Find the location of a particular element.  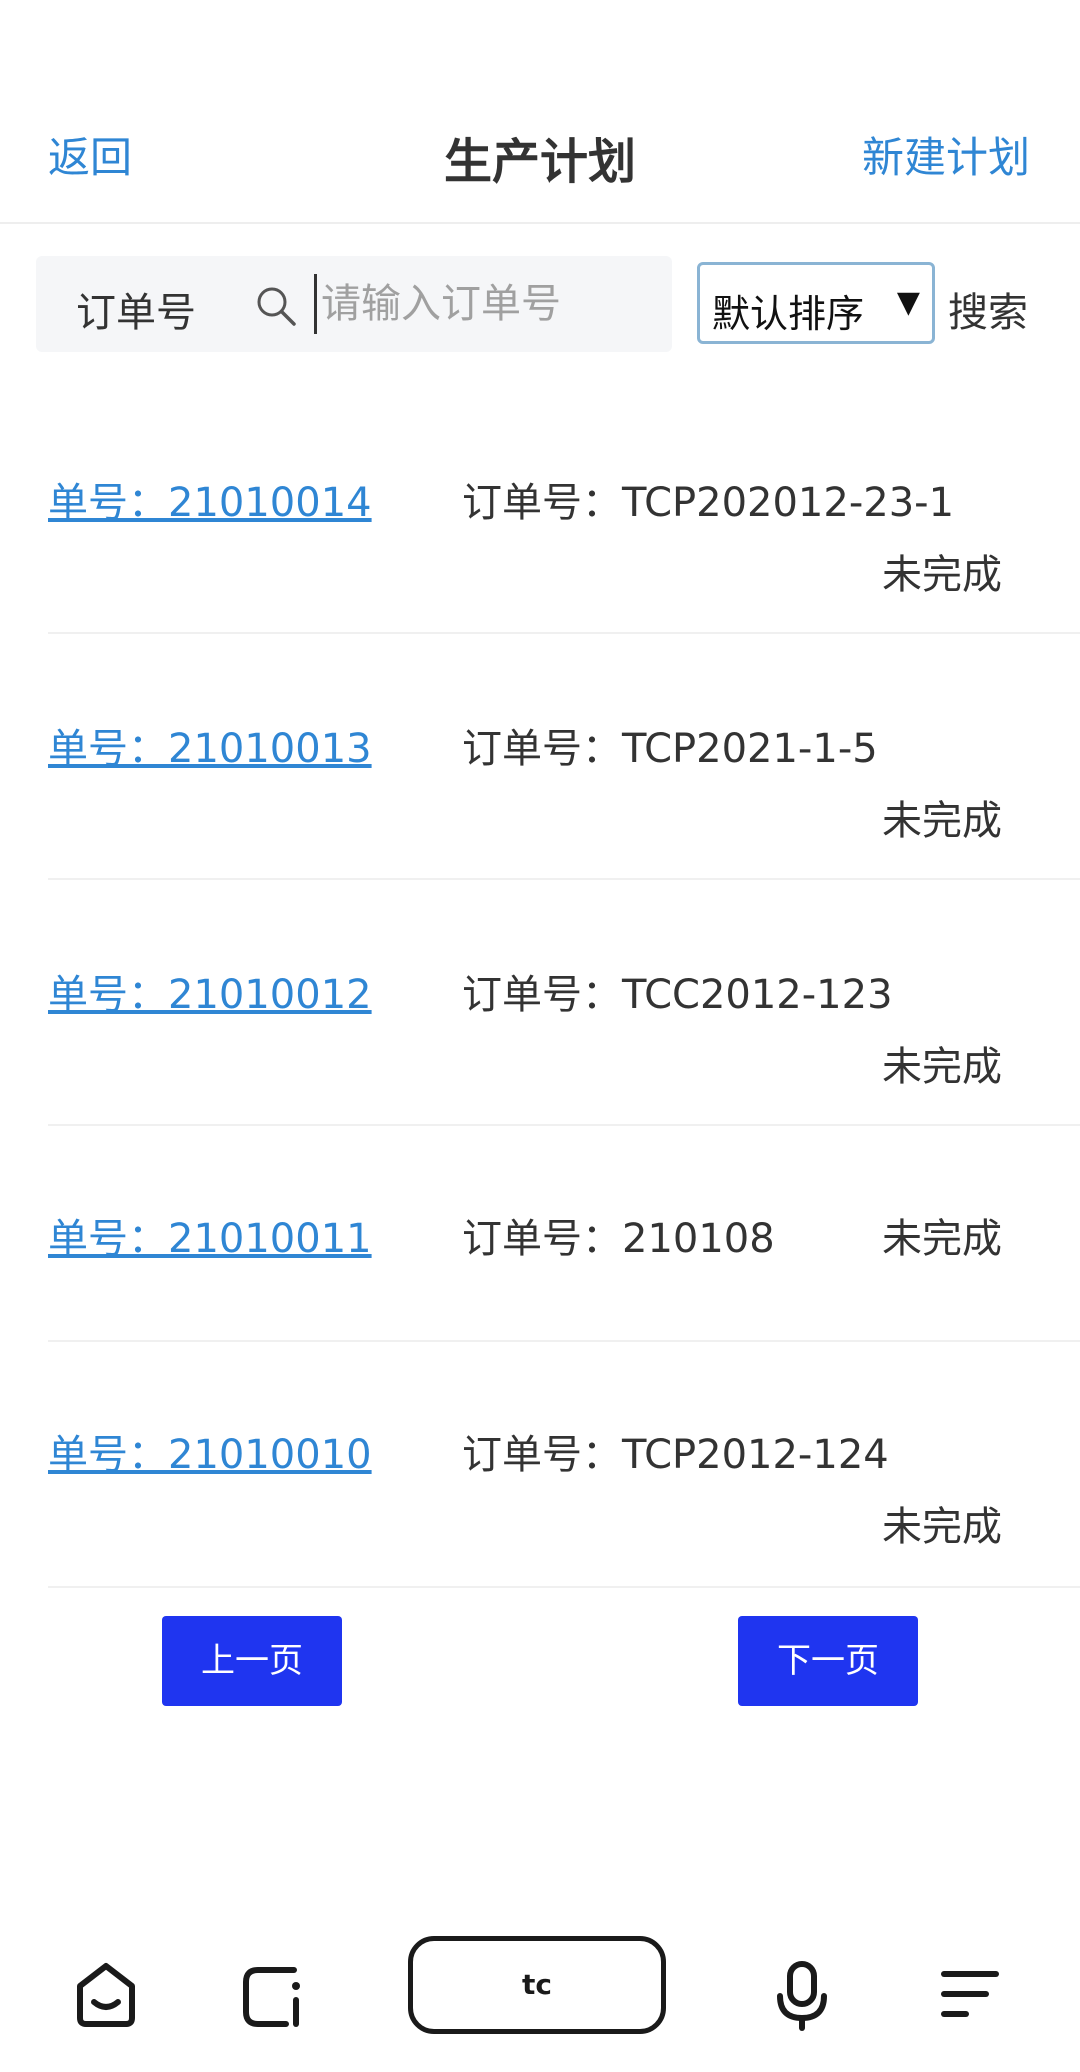

list-item: 单号：21010012 订单号：TCC2012-123 未完成 is located at coordinates (564, 1003).